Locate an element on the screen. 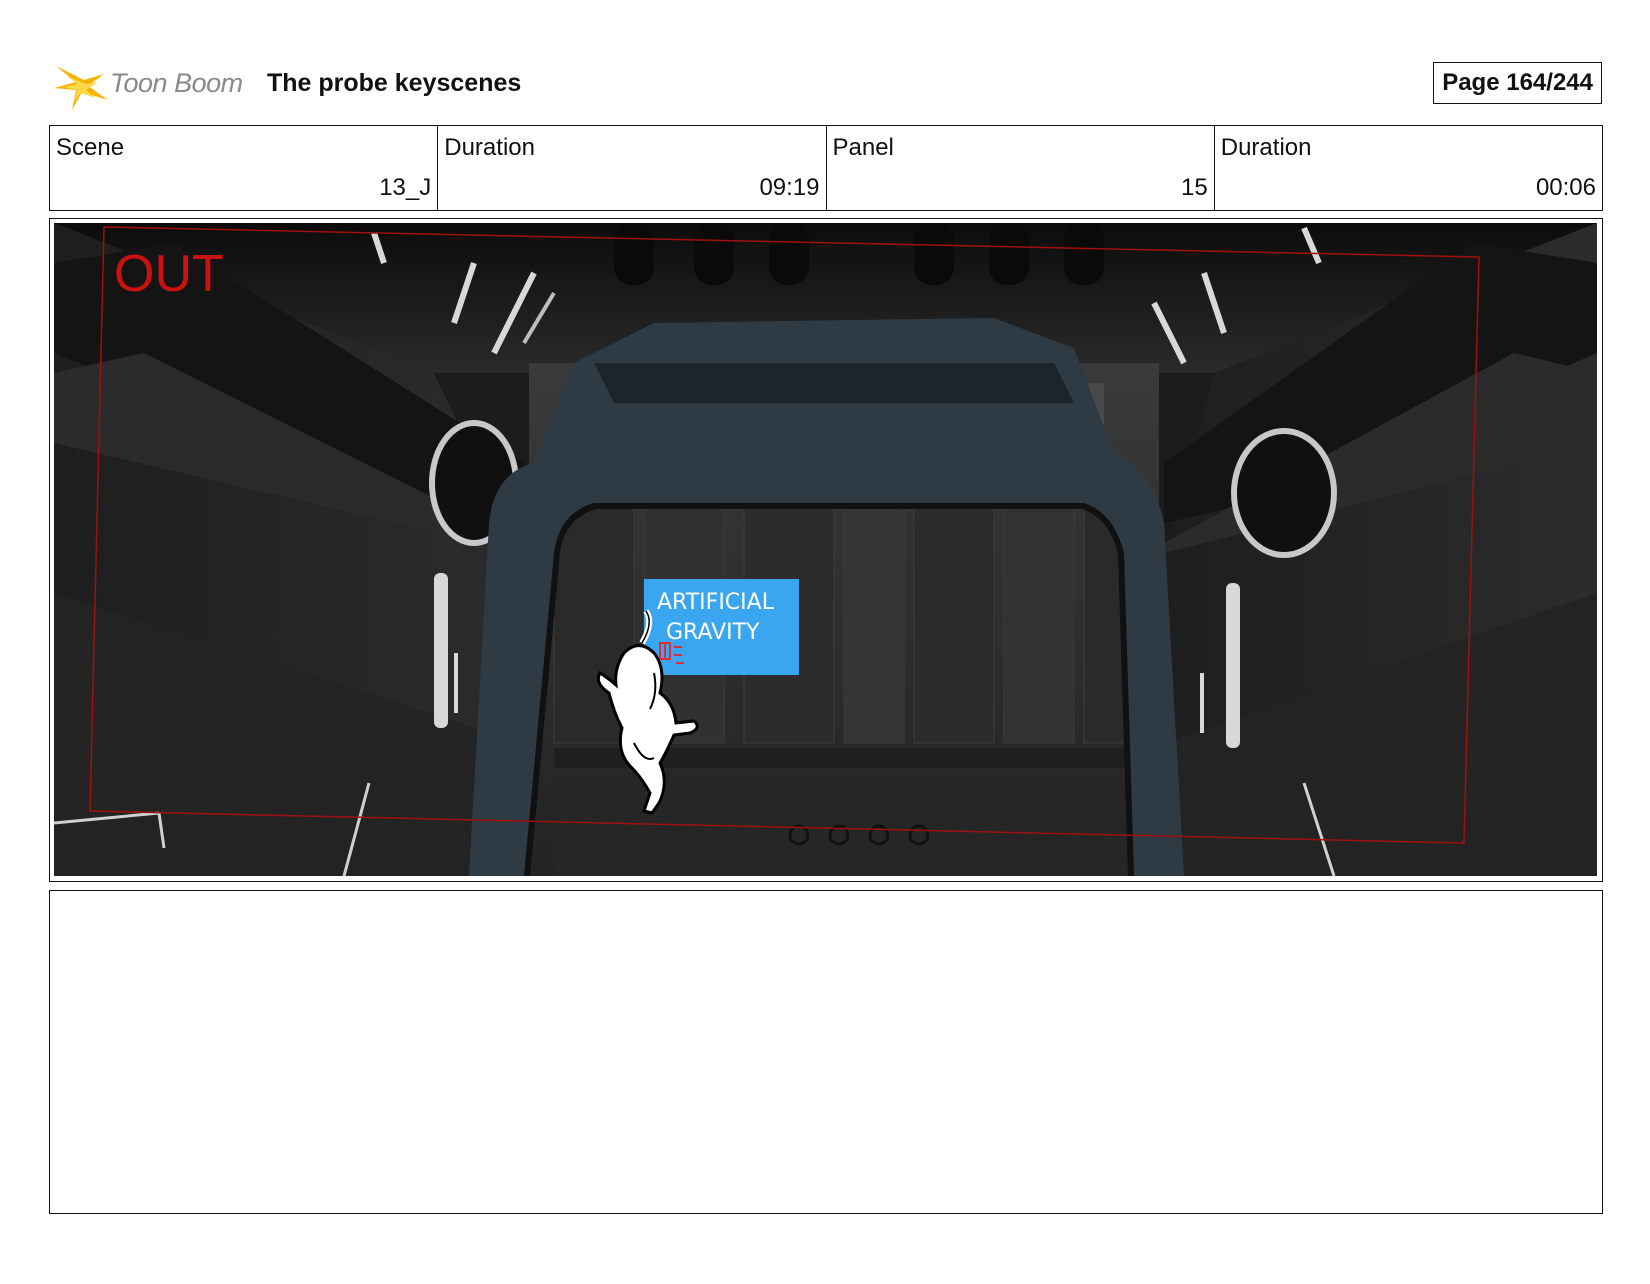 The width and height of the screenshot is (1650, 1284). panel-duration-label: Duration is located at coordinates (1266, 147).